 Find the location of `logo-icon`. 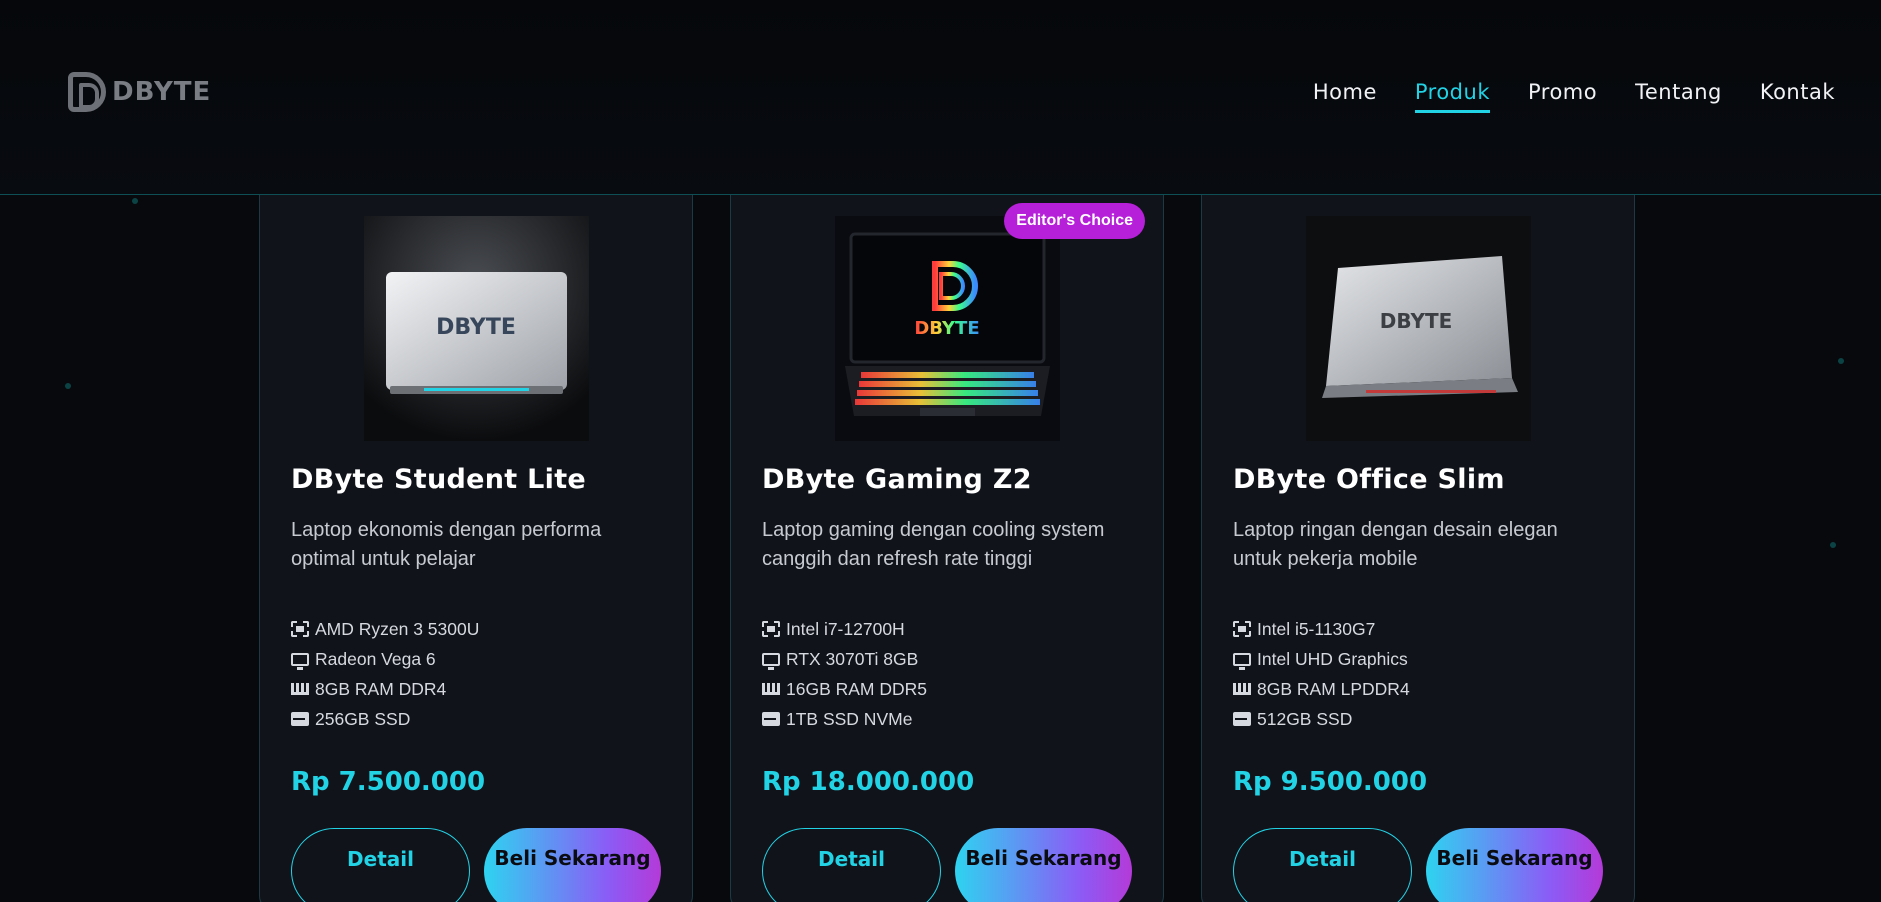

logo-icon is located at coordinates (87, 92).